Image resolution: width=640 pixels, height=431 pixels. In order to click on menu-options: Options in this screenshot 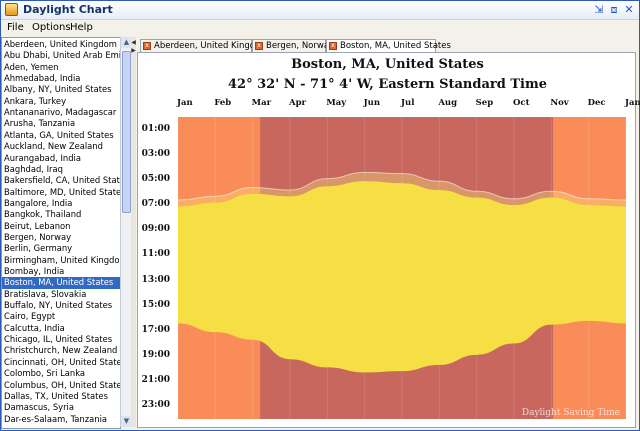, I will do `click(51, 27)`.